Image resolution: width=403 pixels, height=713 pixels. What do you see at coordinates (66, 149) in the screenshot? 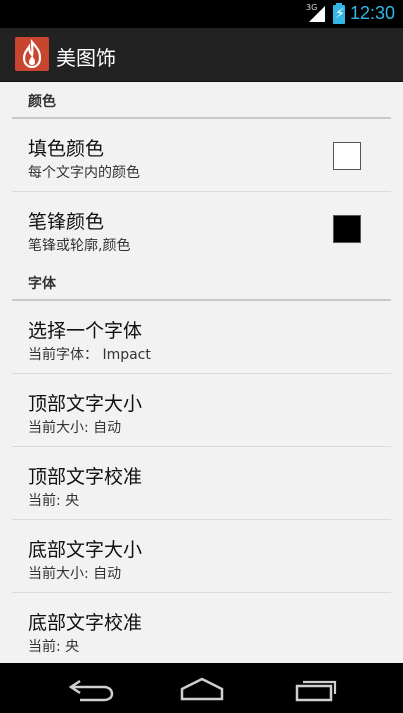
I see `pref-title: 填色颜色` at bounding box center [66, 149].